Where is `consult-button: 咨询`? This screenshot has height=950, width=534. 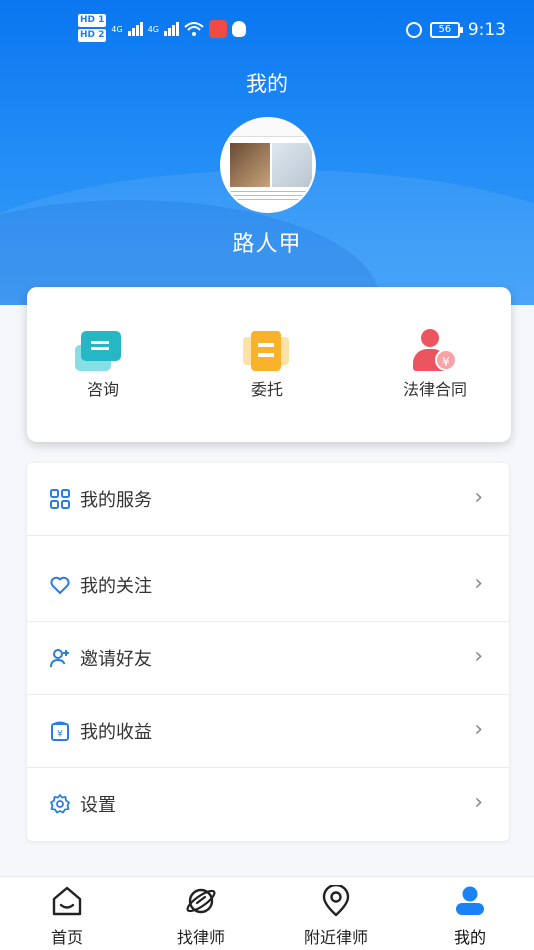
consult-button: 咨询 is located at coordinates (103, 364).